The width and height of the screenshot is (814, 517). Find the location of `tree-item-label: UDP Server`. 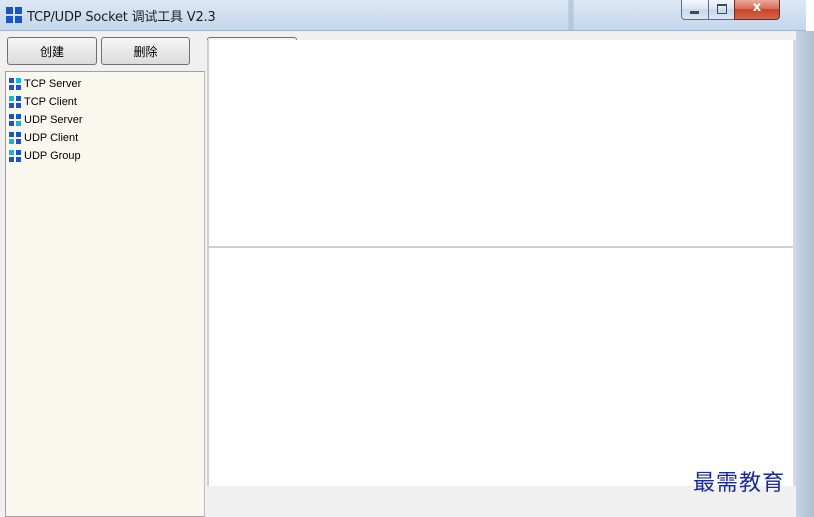

tree-item-label: UDP Server is located at coordinates (53, 120).